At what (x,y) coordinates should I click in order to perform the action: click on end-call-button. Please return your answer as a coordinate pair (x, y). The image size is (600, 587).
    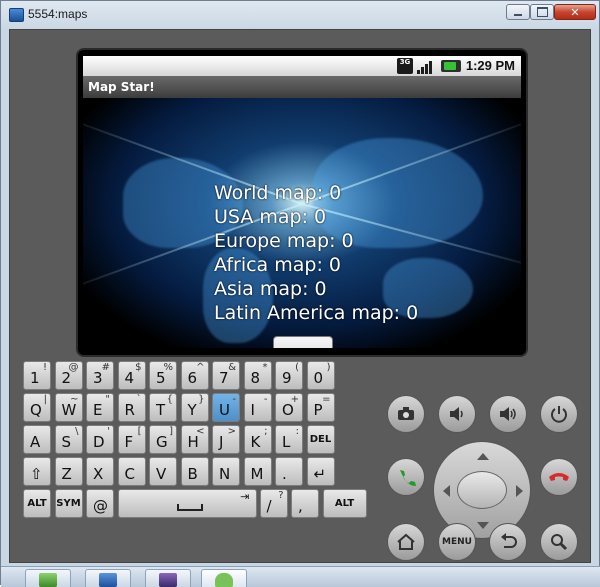
    Looking at the image, I should click on (559, 477).